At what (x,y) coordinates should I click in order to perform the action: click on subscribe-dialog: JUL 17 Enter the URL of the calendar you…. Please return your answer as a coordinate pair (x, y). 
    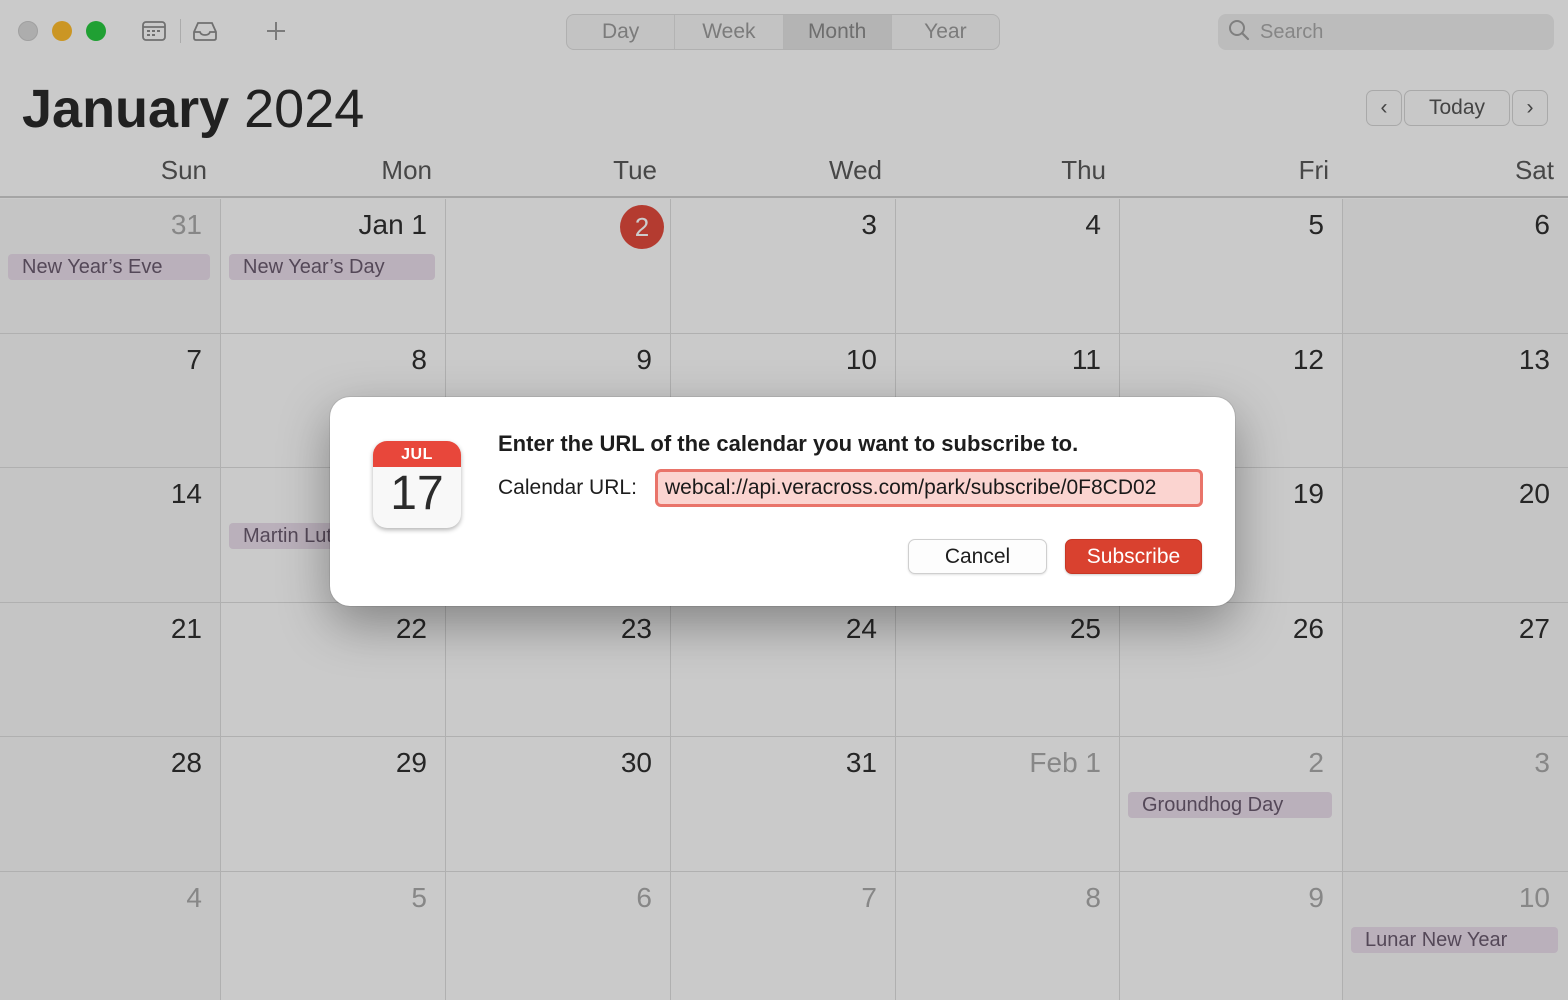
    Looking at the image, I should click on (782, 501).